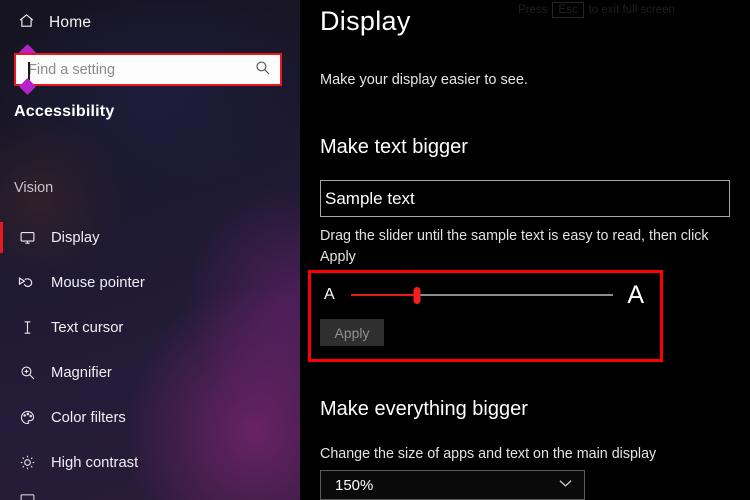 This screenshot has width=750, height=500. I want to click on chevron-down-icon, so click(565, 485).